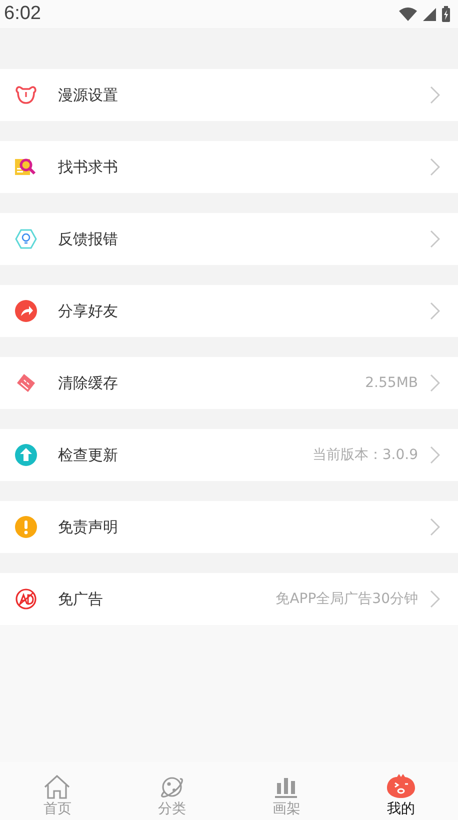 This screenshot has height=820, width=458. I want to click on battery-icon, so click(446, 14).